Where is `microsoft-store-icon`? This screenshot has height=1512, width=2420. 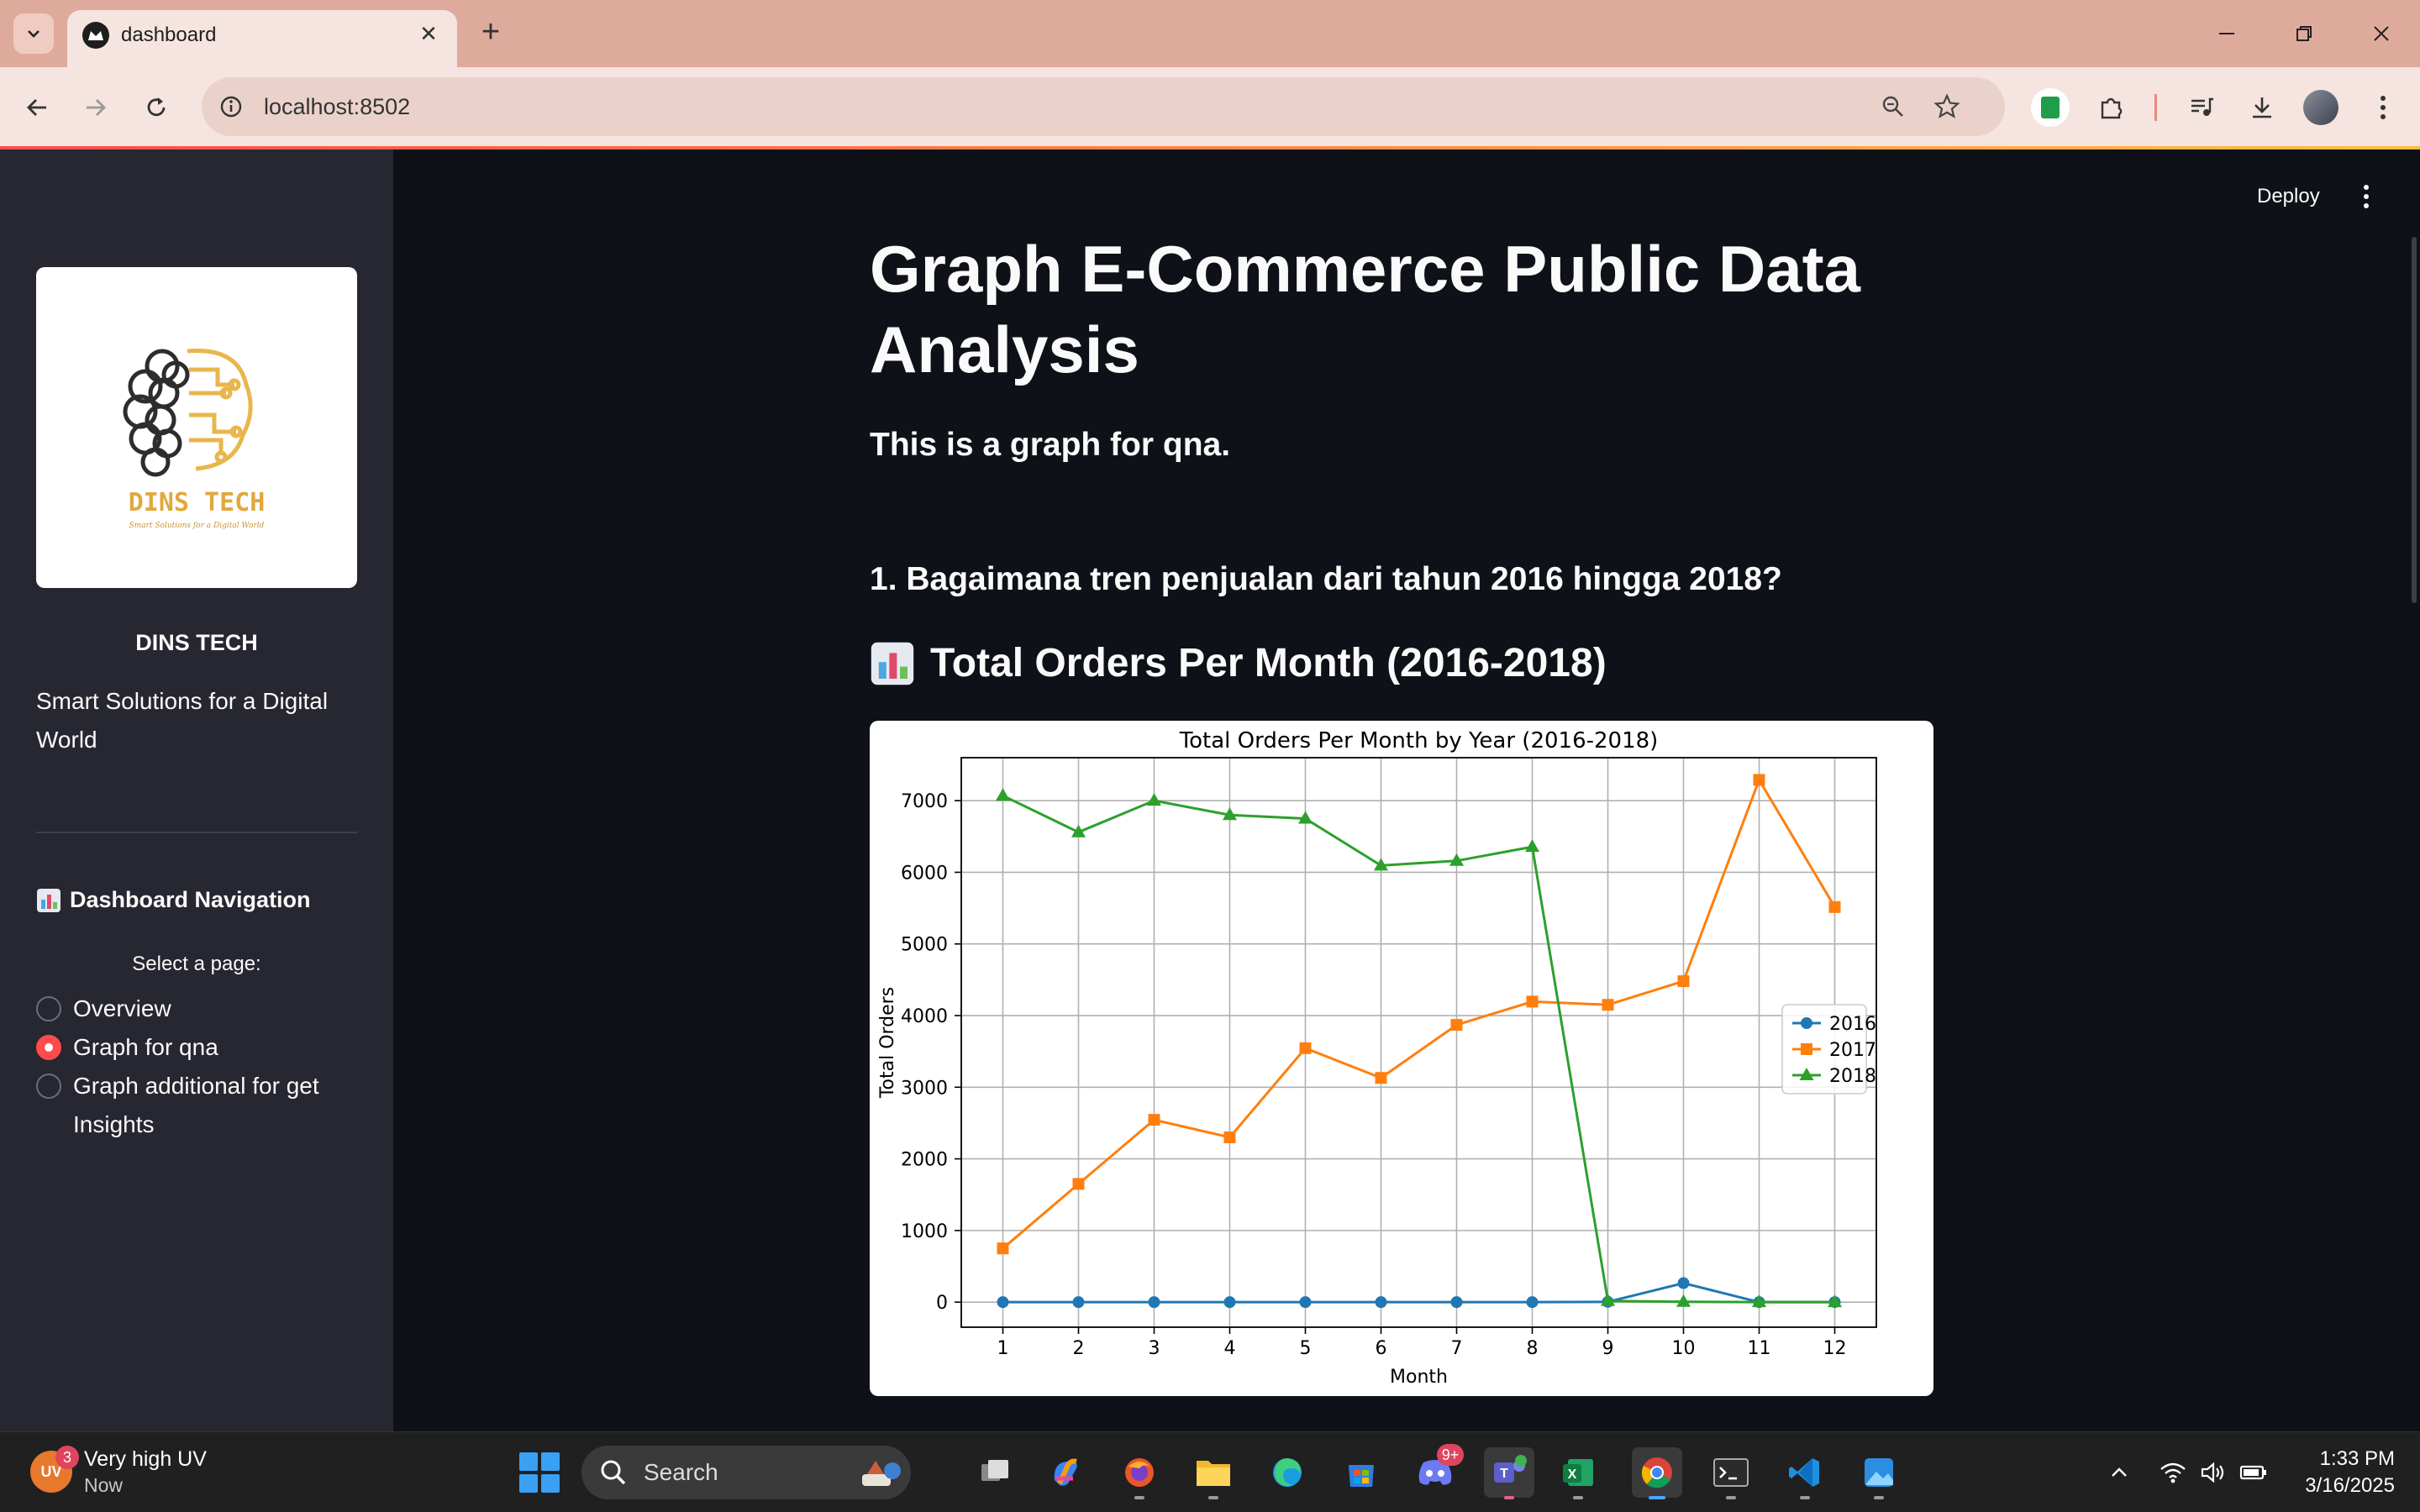 microsoft-store-icon is located at coordinates (1361, 1472).